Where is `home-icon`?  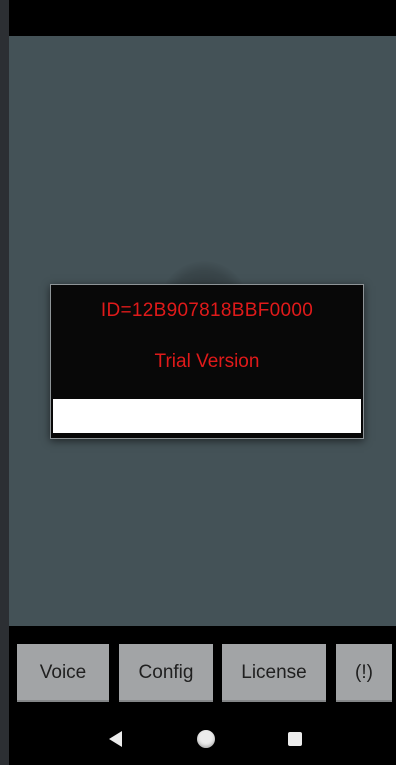 home-icon is located at coordinates (206, 739).